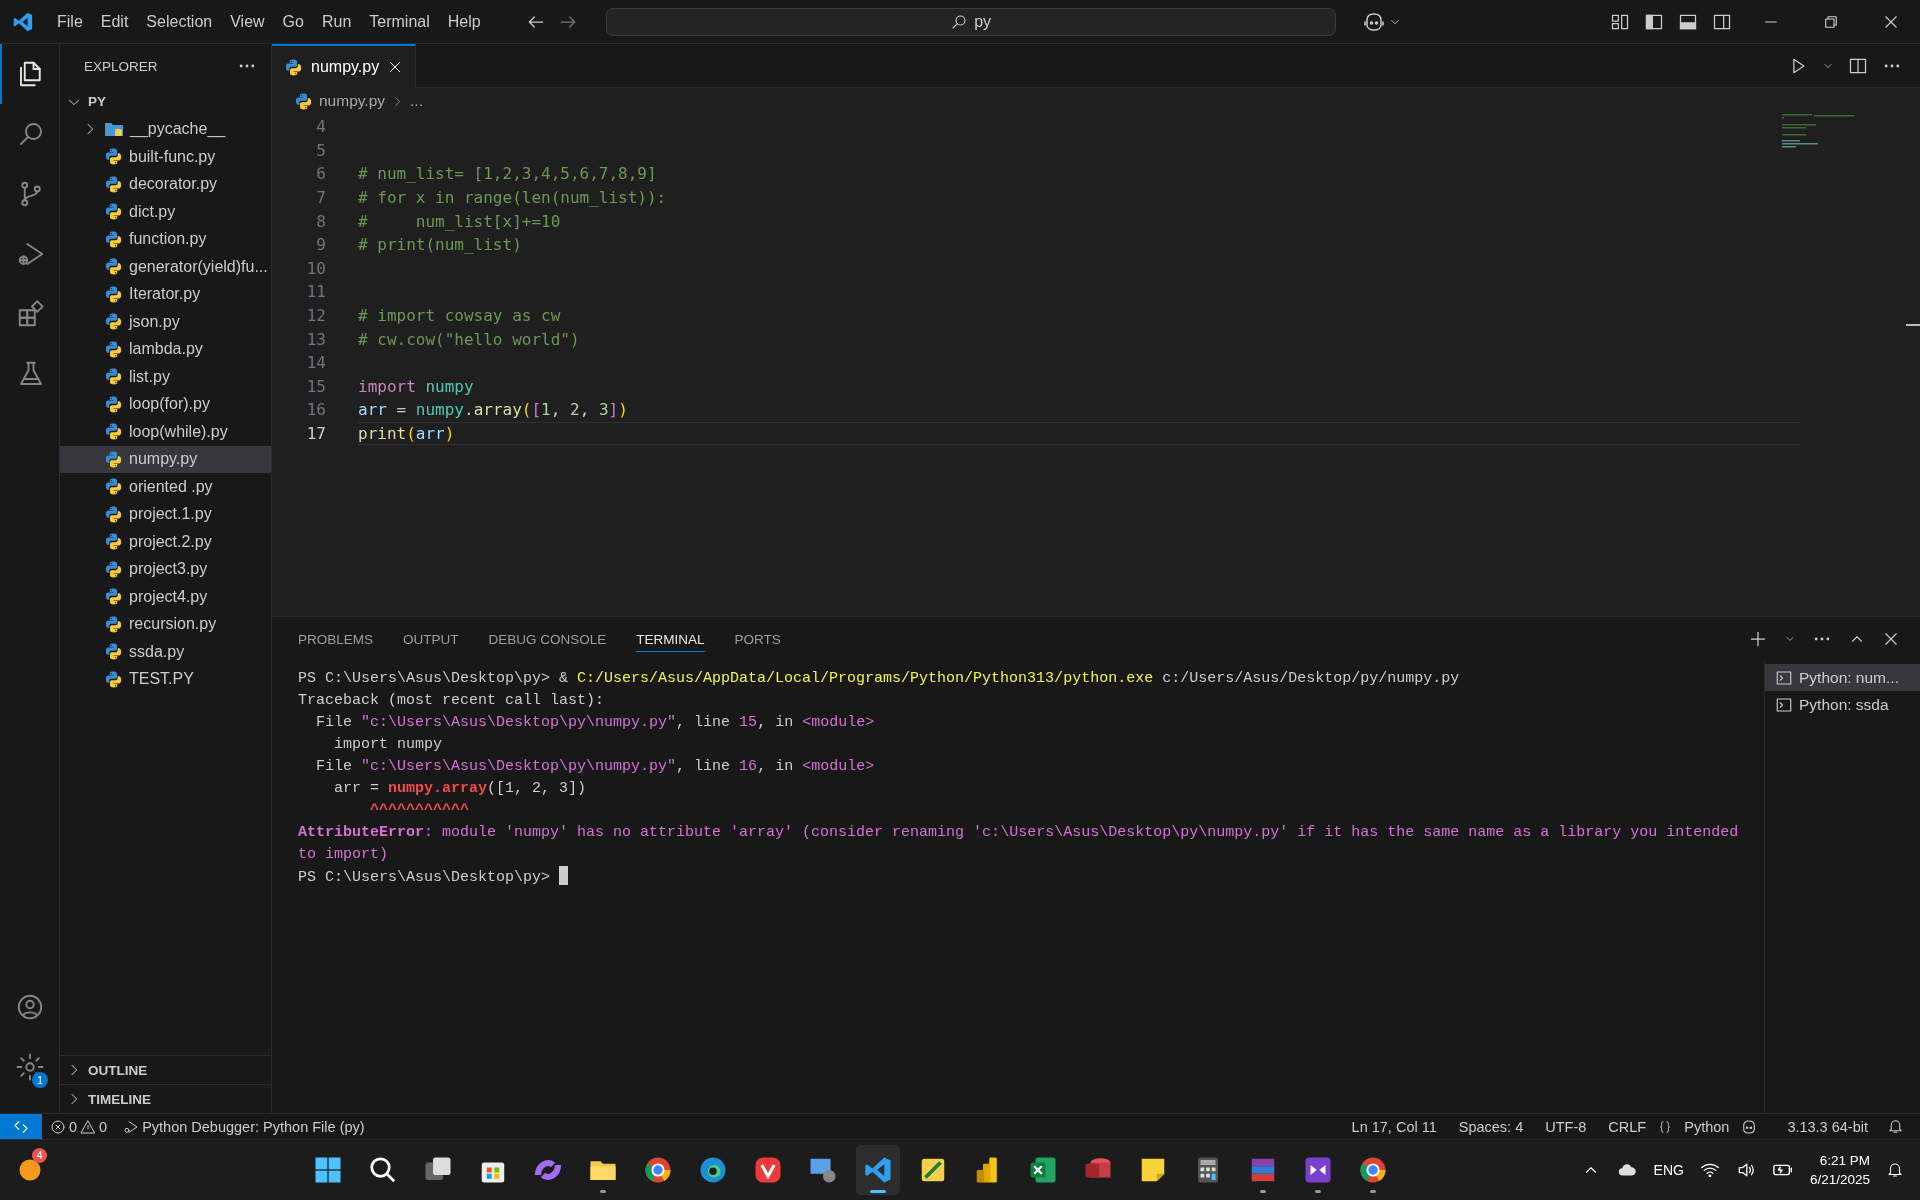  Describe the element at coordinates (512, 198) in the screenshot. I see `code-line: # for x in range(len(num_list)):` at that location.